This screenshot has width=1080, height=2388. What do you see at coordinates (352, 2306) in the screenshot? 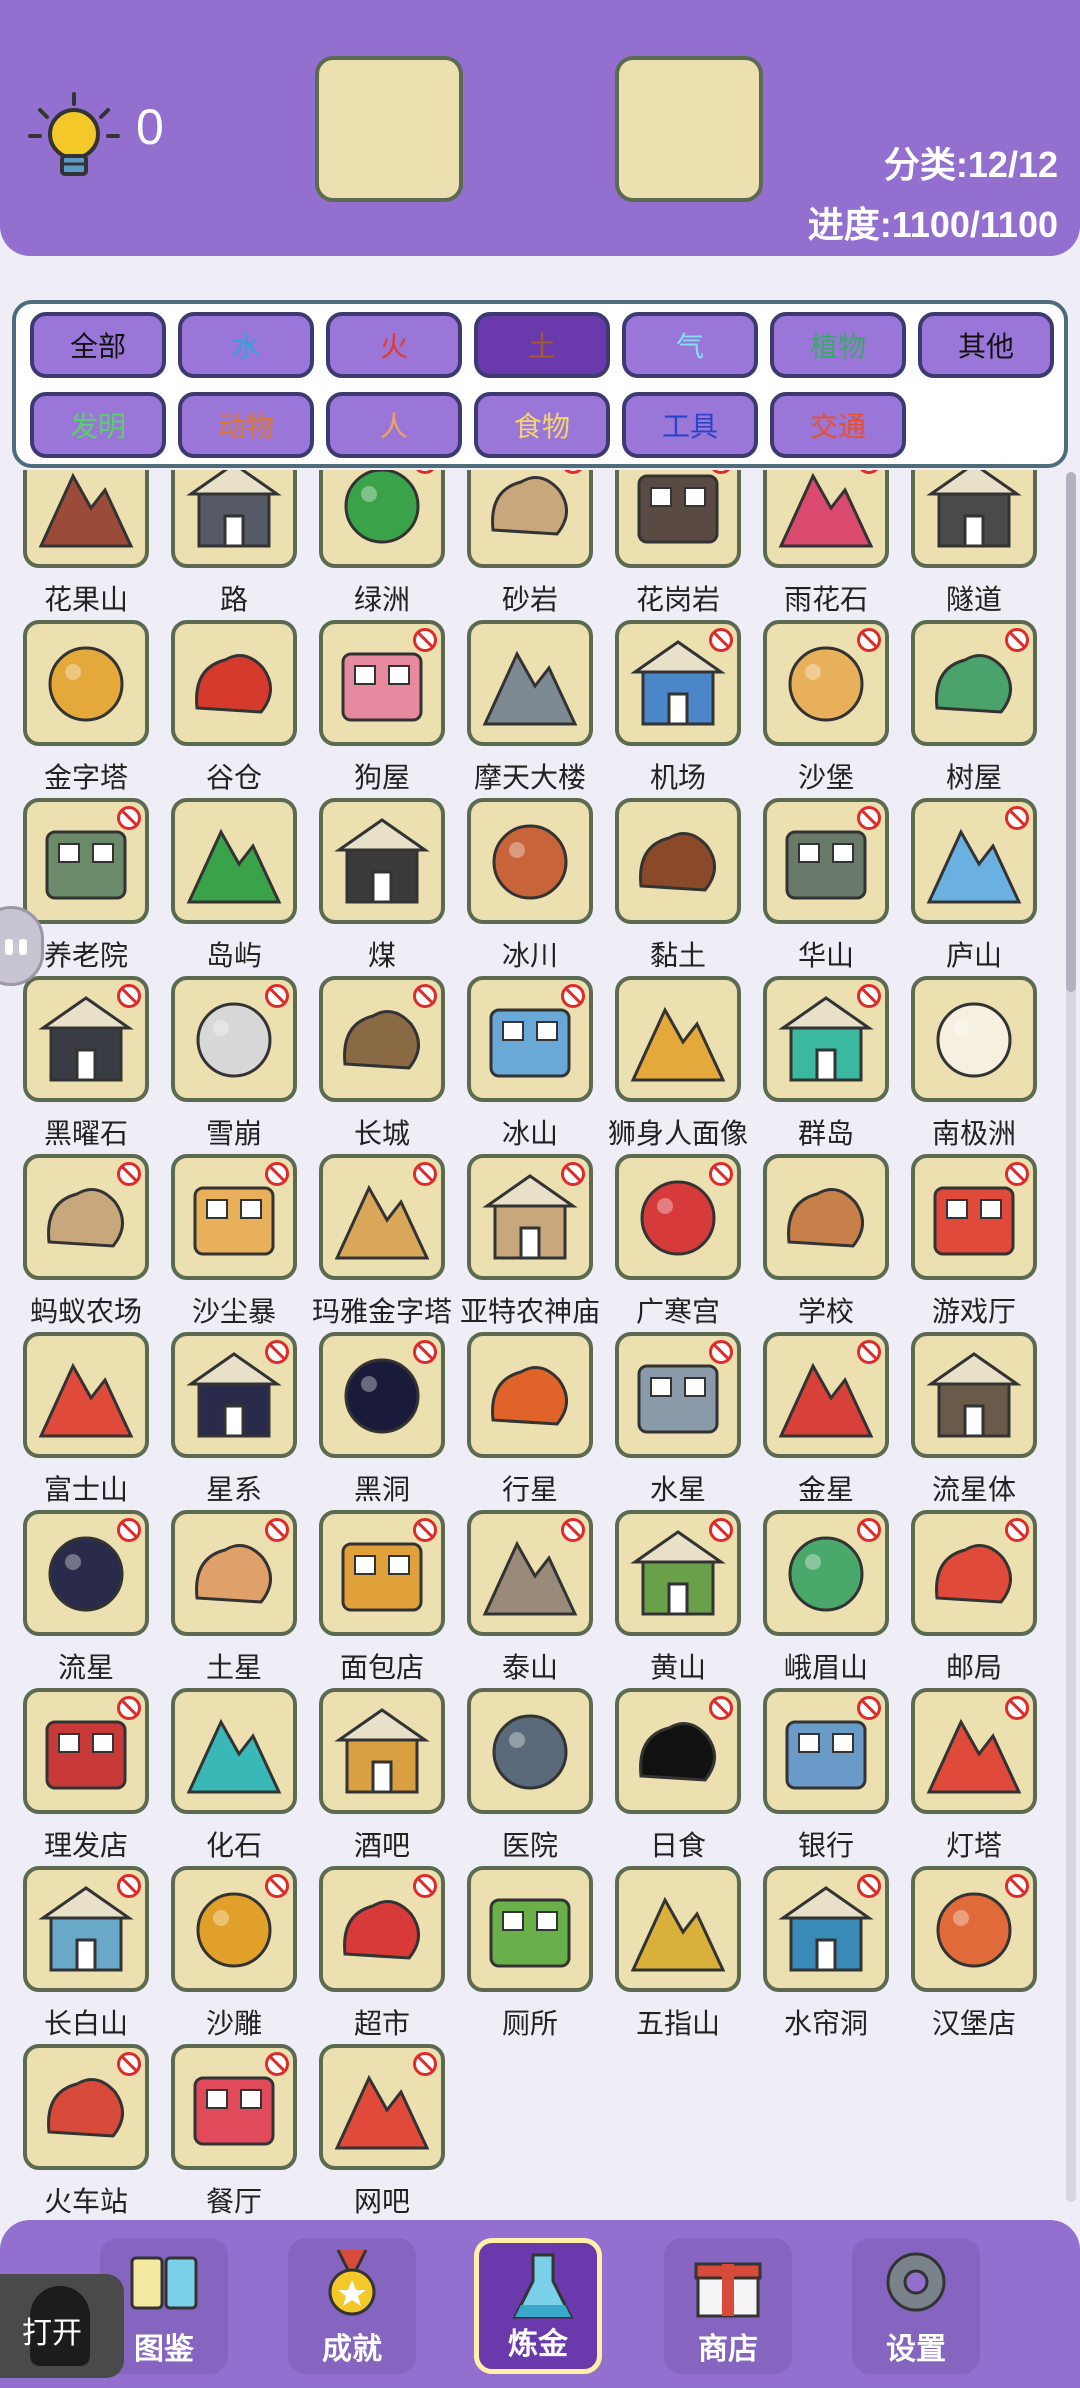
I see `nav-tab: 成就` at bounding box center [352, 2306].